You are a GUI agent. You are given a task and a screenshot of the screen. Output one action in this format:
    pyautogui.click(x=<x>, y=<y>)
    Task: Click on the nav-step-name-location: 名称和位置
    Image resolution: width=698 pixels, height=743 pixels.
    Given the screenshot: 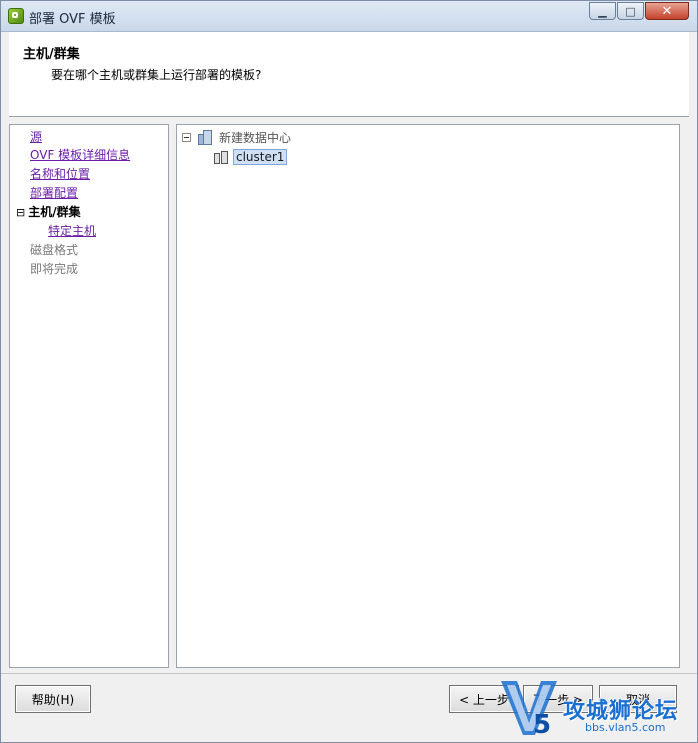 What is the action you would take?
    pyautogui.click(x=60, y=174)
    